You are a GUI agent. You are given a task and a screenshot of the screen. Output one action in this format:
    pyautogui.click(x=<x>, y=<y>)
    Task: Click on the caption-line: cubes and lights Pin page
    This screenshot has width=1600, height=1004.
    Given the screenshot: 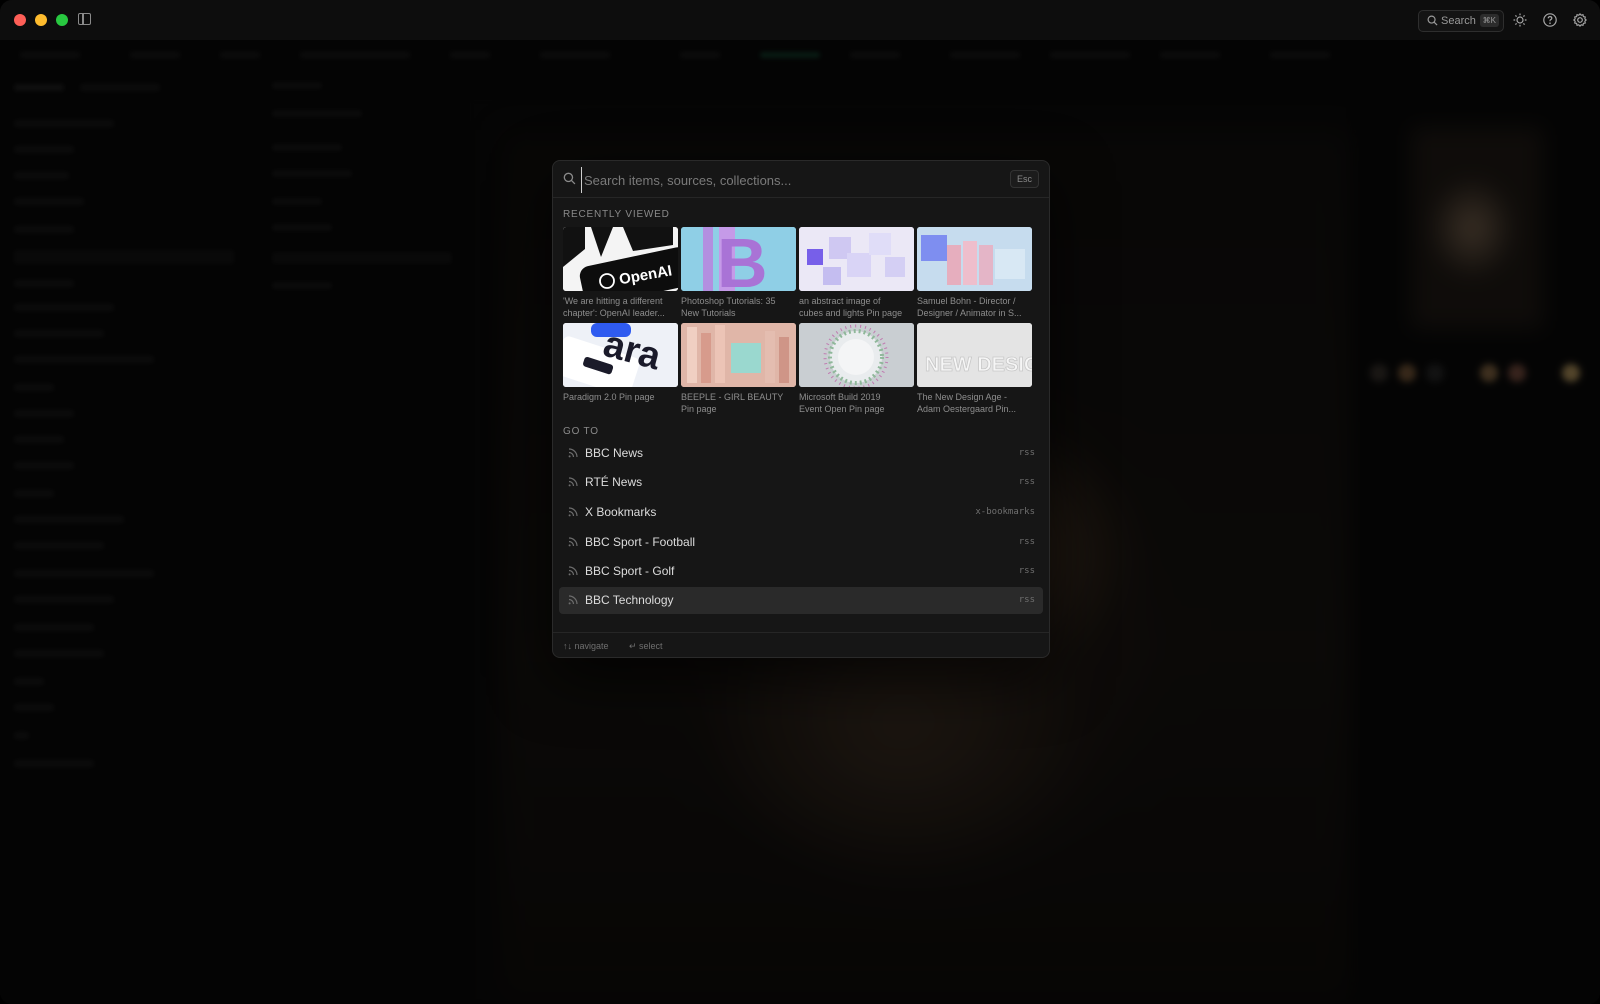 What is the action you would take?
    pyautogui.click(x=851, y=313)
    